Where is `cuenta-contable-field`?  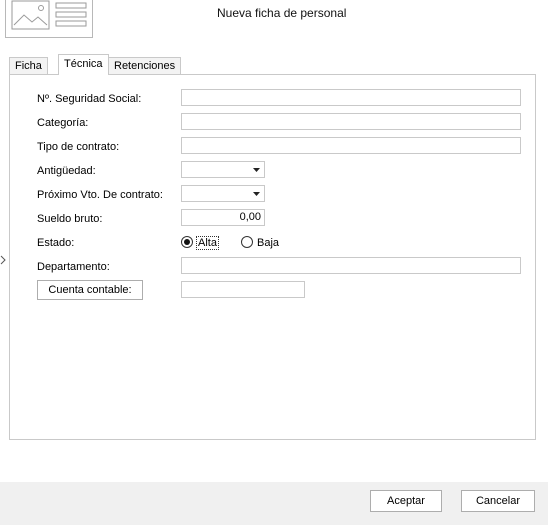
cuenta-contable-field is located at coordinates (243, 289).